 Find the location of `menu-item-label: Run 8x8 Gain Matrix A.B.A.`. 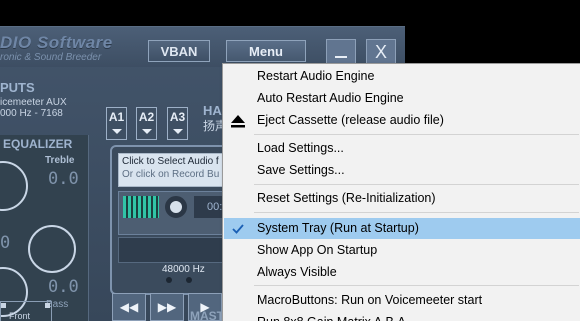

menu-item-label: Run 8x8 Gain Matrix A.B.A. is located at coordinates (333, 316).